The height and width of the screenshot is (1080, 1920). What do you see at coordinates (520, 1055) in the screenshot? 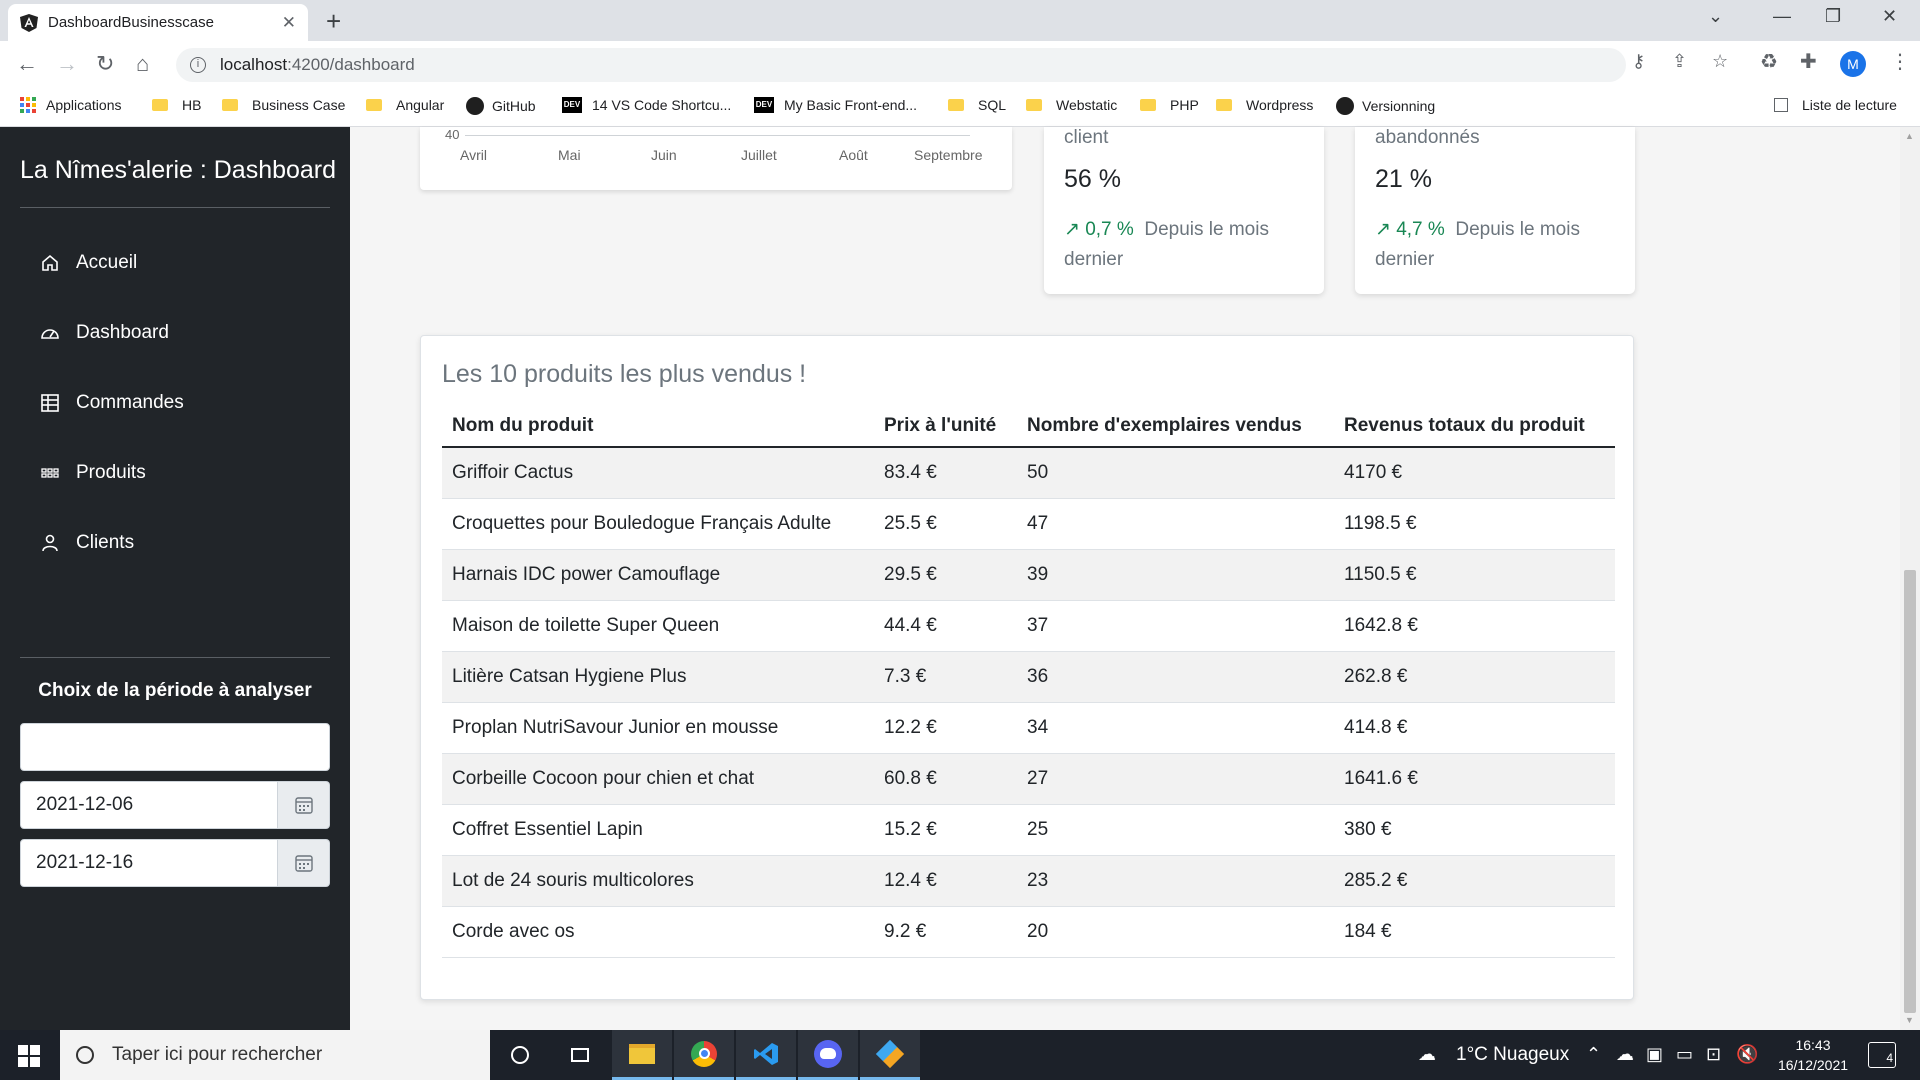
I see `cortana-icon` at bounding box center [520, 1055].